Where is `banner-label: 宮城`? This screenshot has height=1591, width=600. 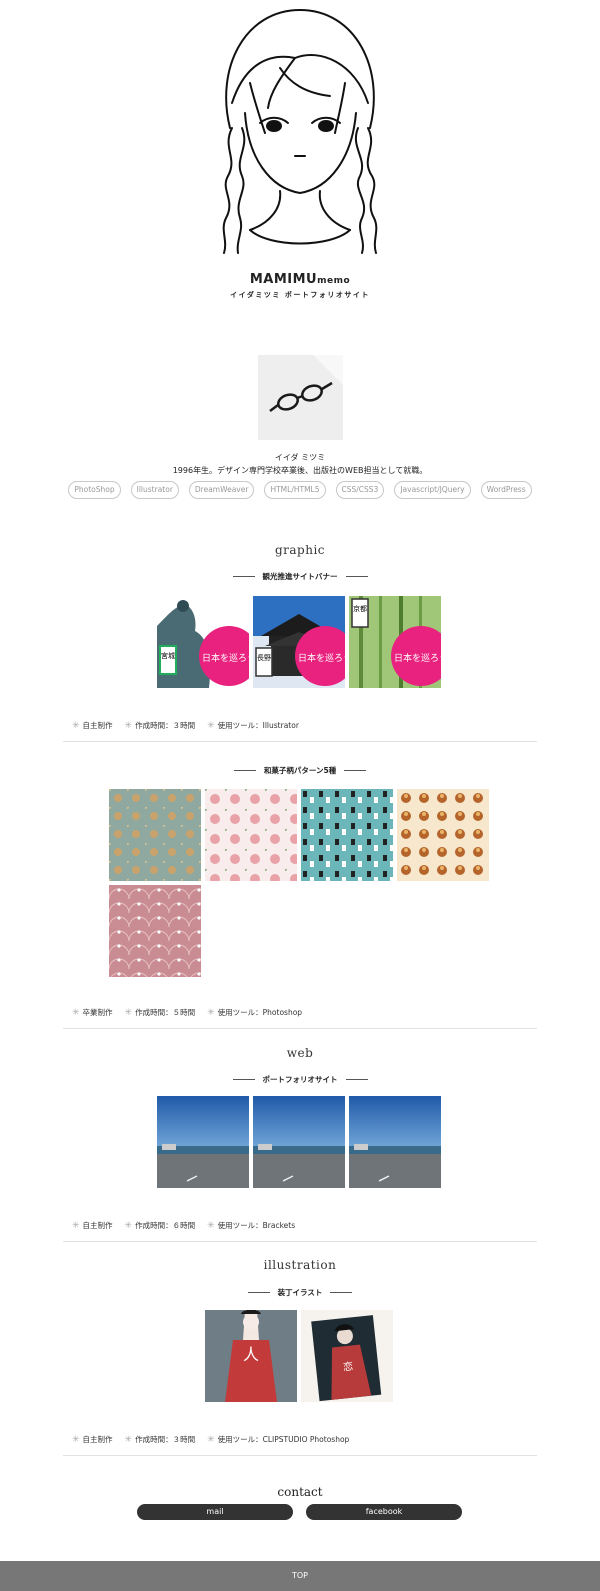 banner-label: 宮城 is located at coordinates (168, 655).